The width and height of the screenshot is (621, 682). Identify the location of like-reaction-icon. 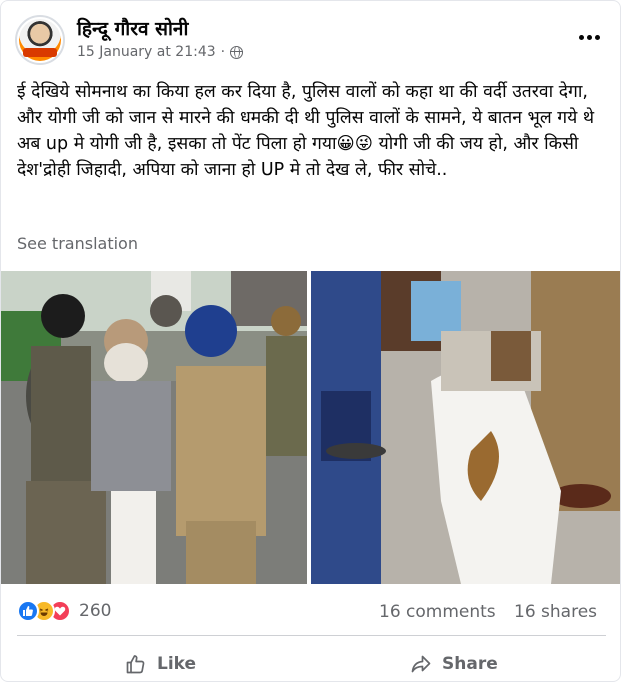
(28, 611).